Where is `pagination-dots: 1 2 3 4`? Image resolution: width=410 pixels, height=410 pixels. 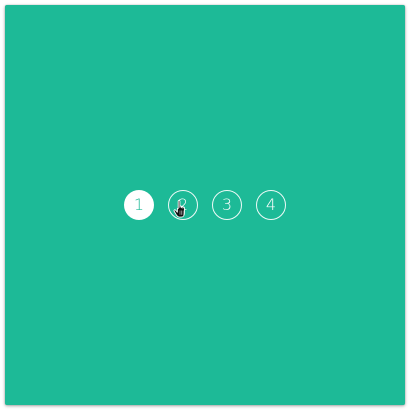
pagination-dots: 1 2 3 4 is located at coordinates (205, 205).